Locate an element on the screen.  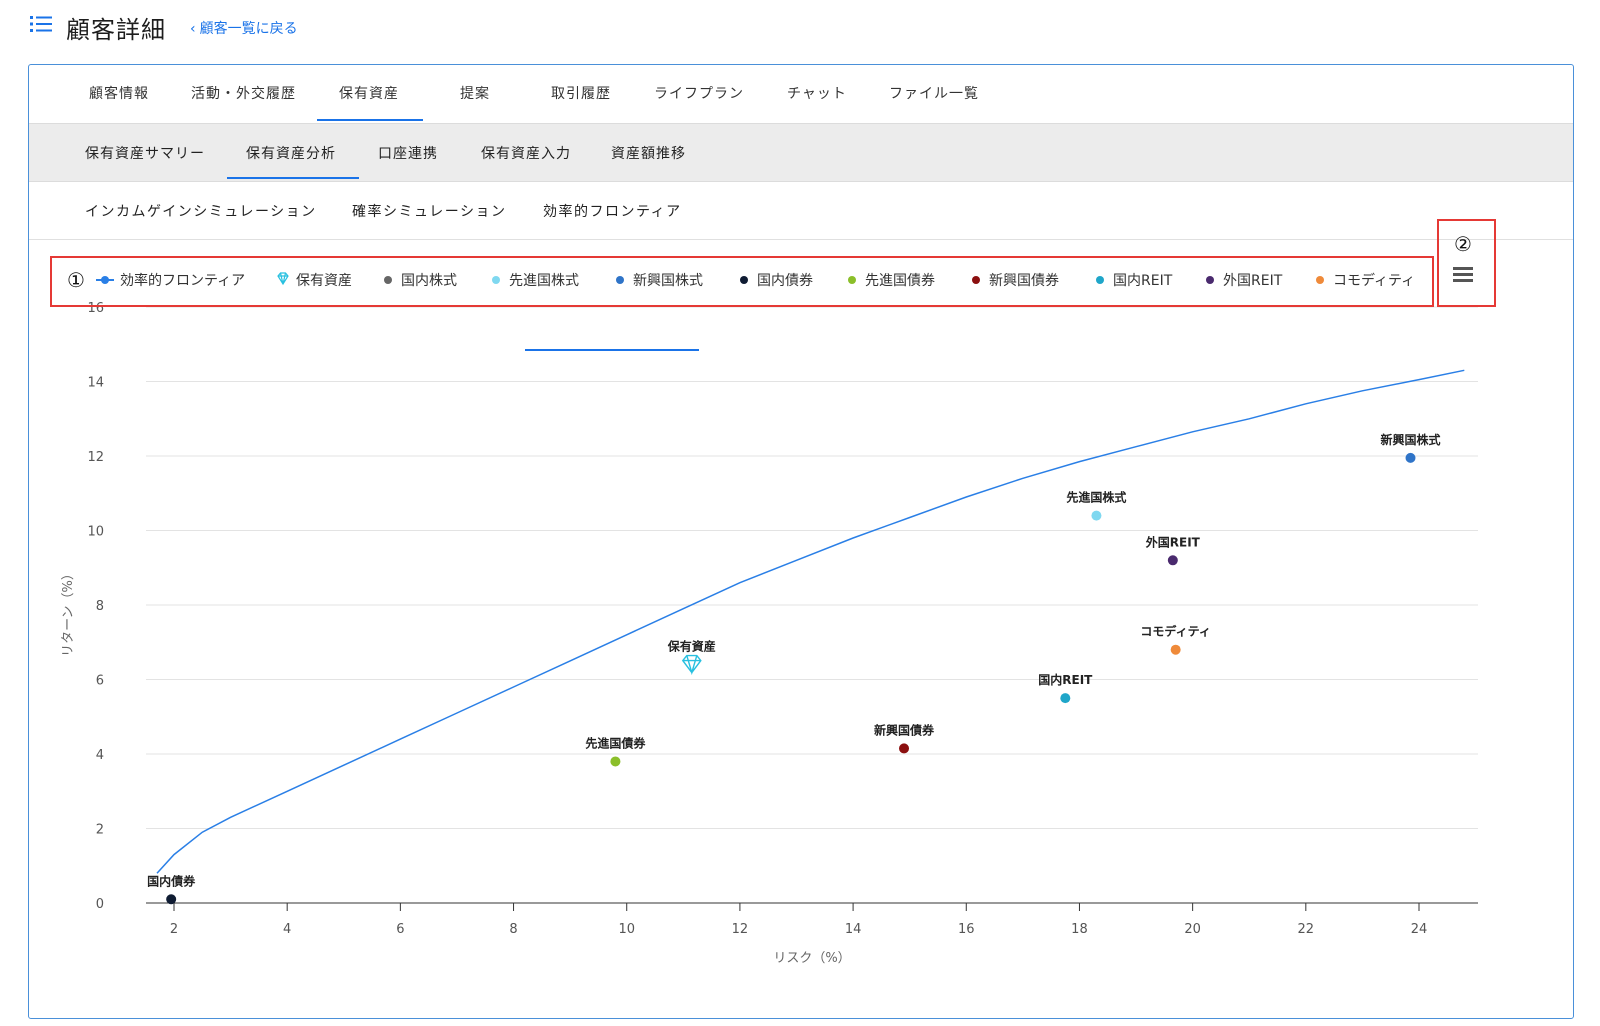
point-label: 先進国株式 is located at coordinates (1096, 497).